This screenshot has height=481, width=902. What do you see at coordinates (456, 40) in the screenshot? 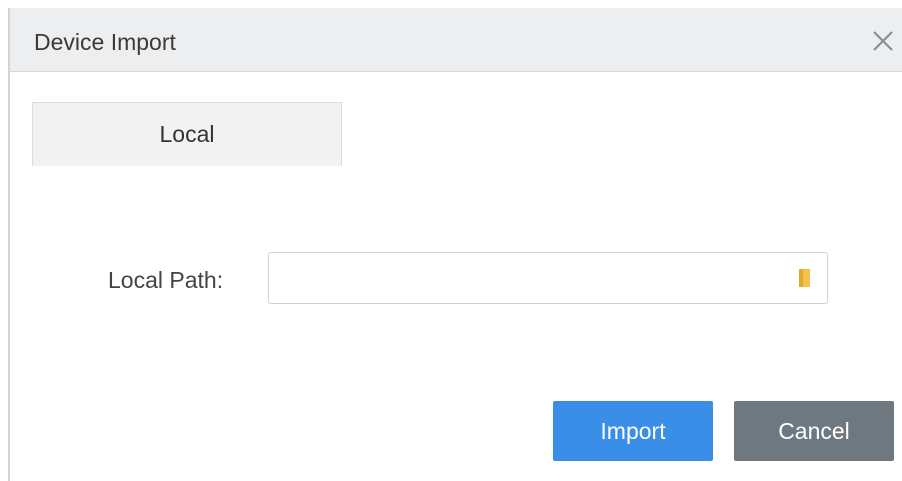
I see `dialog-titlebar: Device Import` at bounding box center [456, 40].